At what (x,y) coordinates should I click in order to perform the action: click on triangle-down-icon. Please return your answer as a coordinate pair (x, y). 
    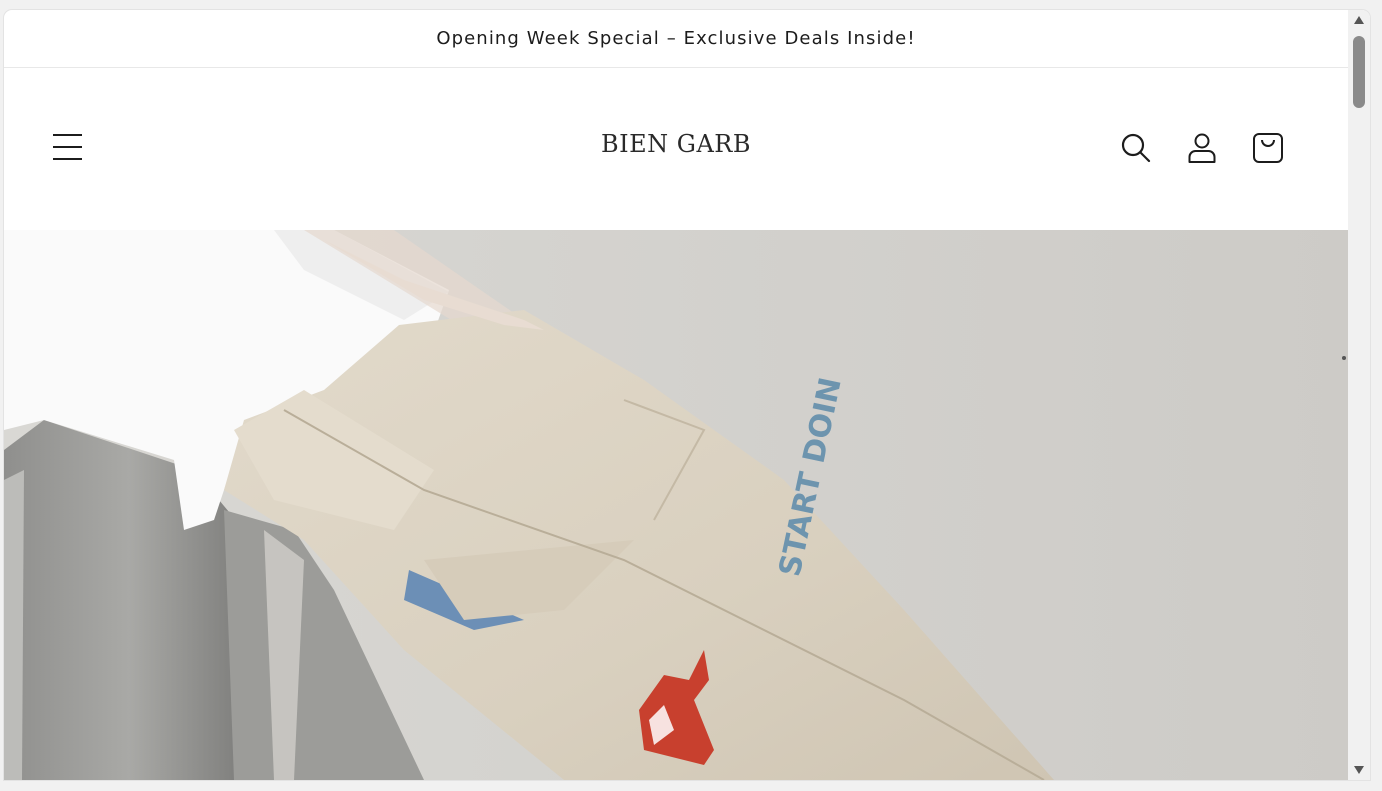
    Looking at the image, I should click on (1359, 770).